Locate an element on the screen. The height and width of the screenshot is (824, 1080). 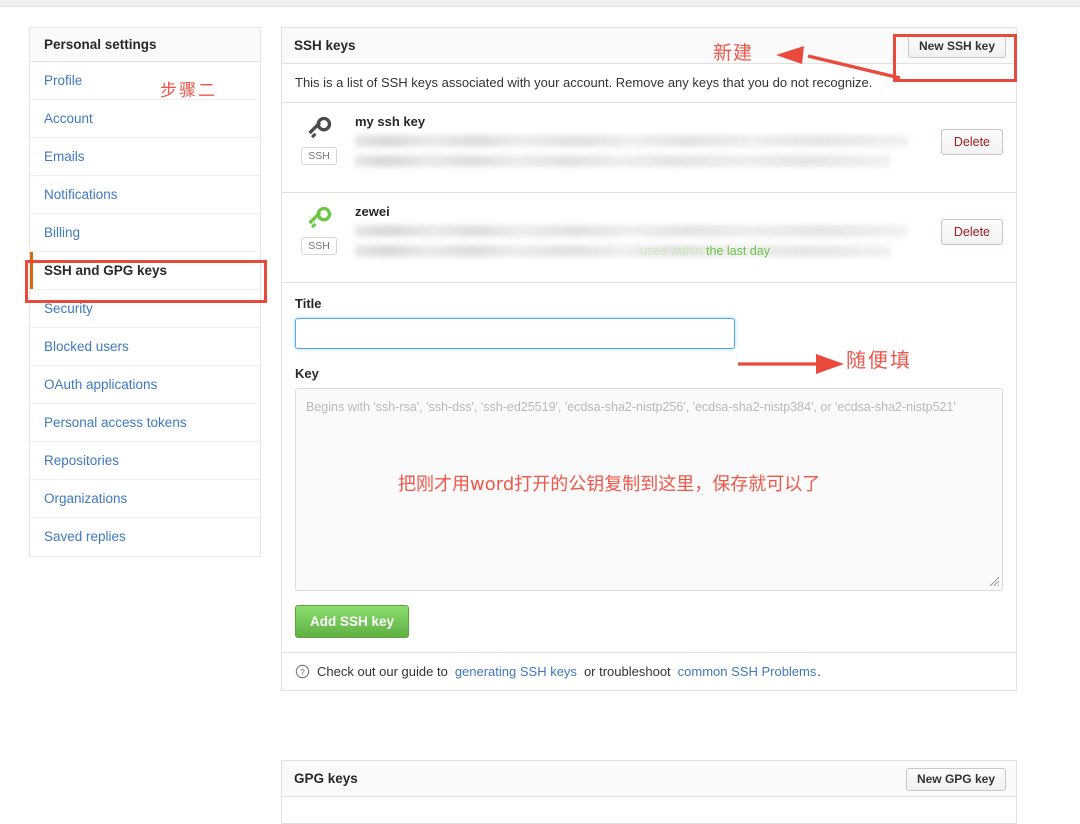
ssh-key-last-used: used within the last day is located at coordinates (705, 251).